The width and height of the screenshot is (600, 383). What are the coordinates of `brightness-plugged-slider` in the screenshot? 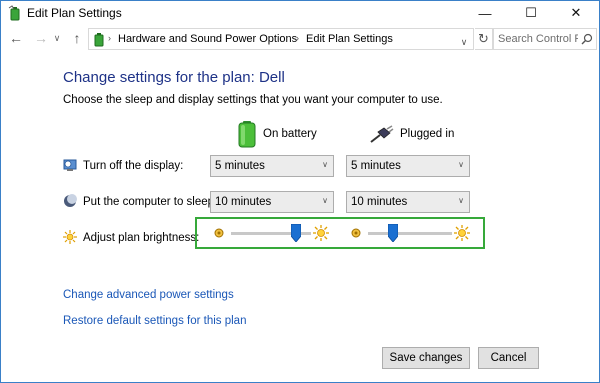 It's located at (411, 233).